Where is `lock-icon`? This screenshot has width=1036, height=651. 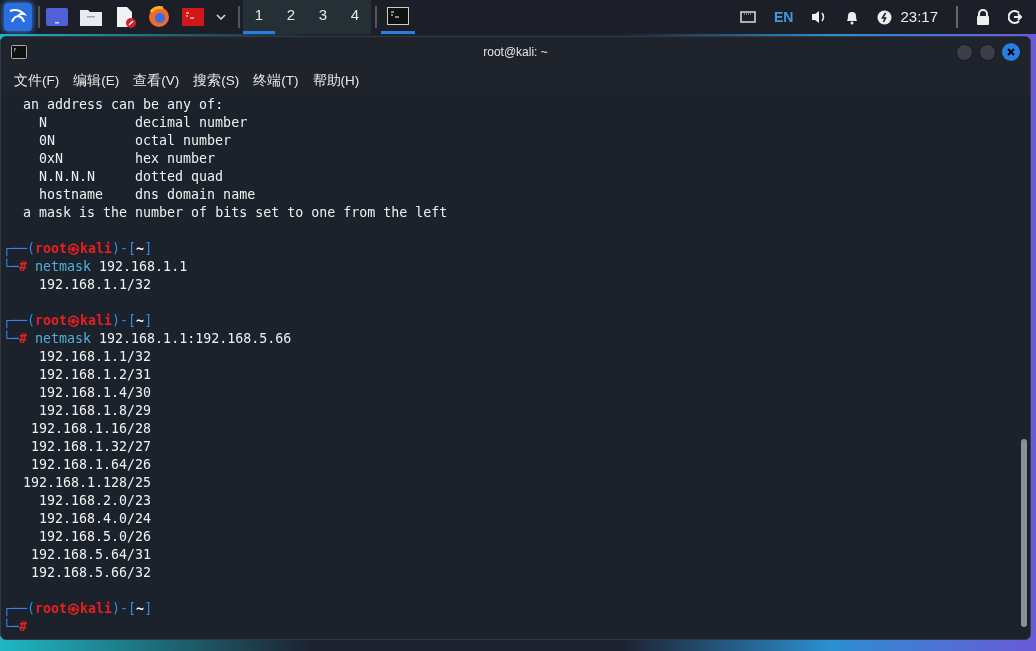
lock-icon is located at coordinates (983, 17).